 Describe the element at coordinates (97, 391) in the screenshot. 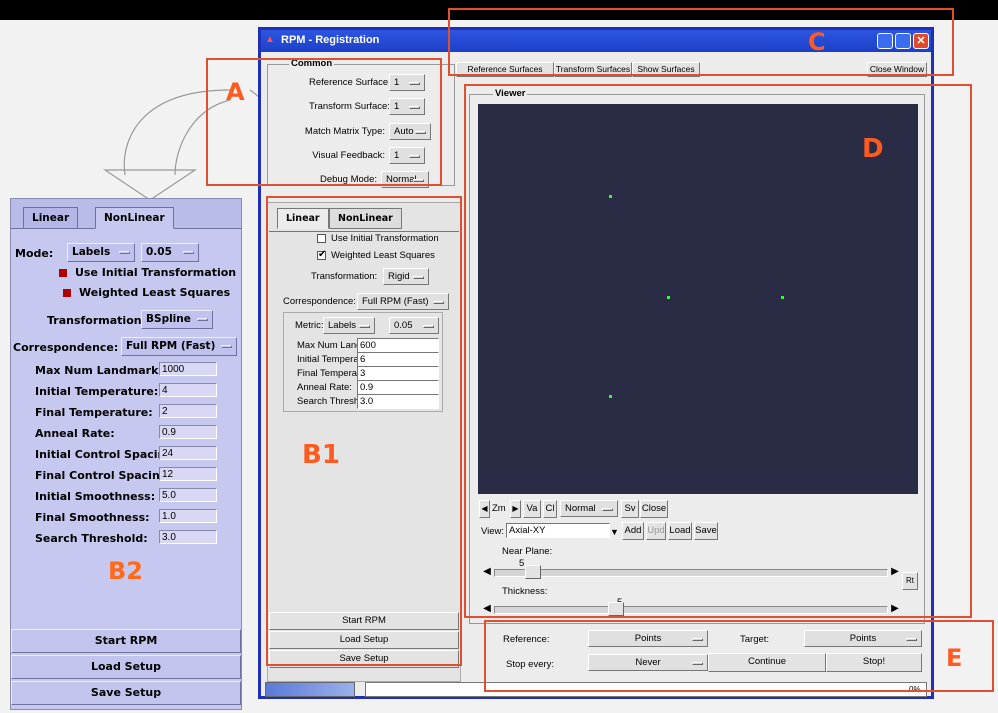

I see `b2-field-label: Initial Temperature:` at that location.